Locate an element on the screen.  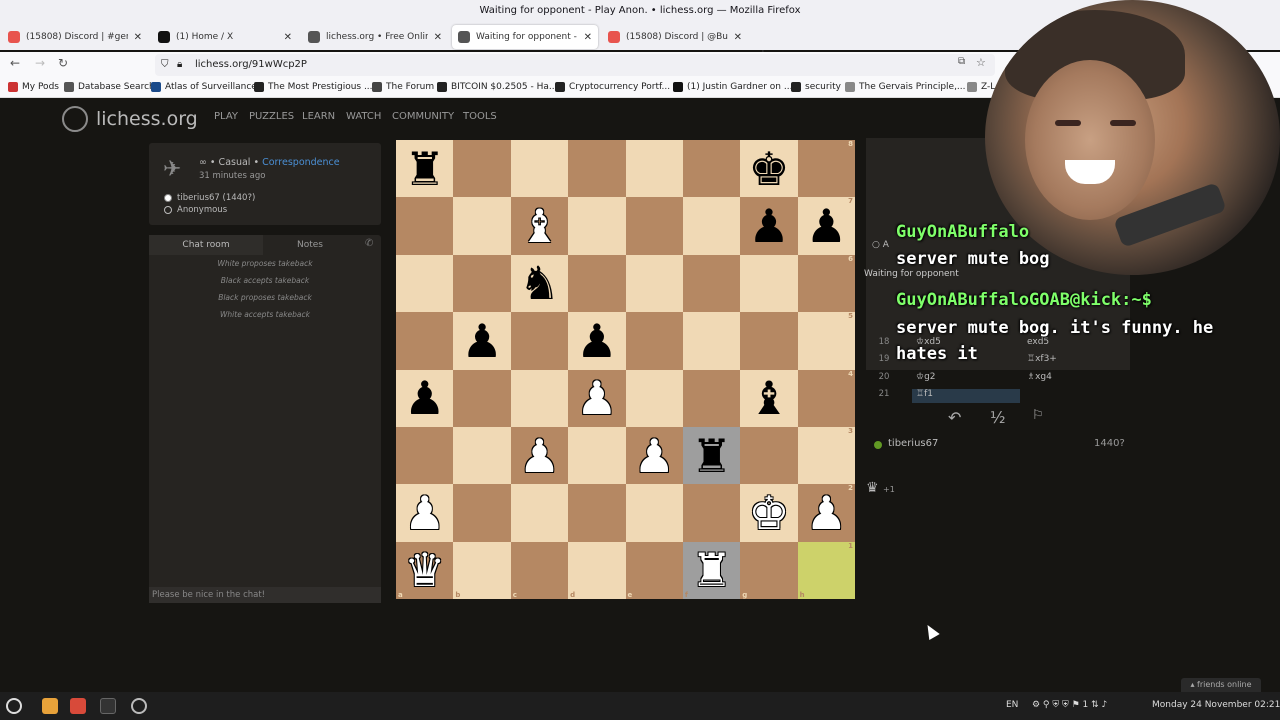
star-icon: ☆ is located at coordinates (981, 62).